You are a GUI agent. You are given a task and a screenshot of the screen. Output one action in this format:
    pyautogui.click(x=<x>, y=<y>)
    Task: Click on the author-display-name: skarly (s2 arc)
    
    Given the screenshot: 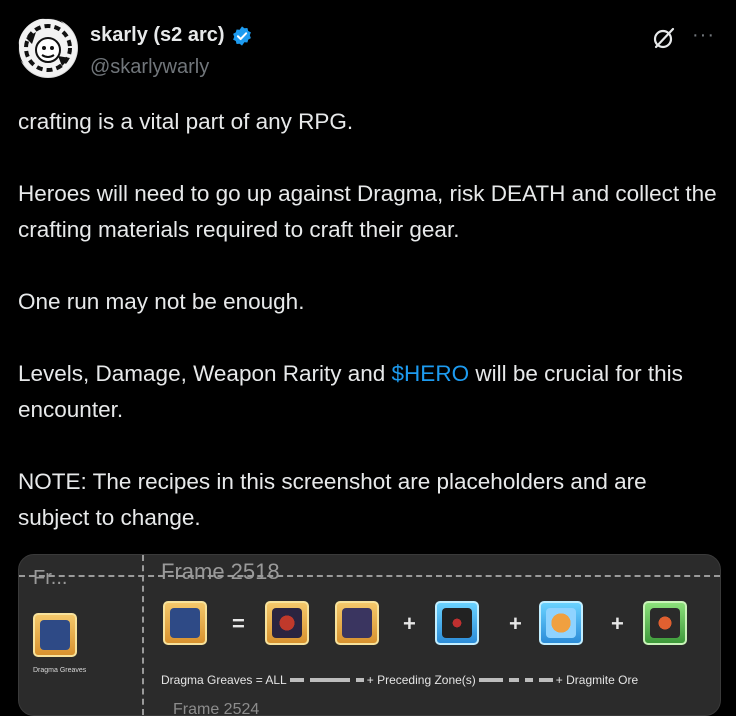 What is the action you would take?
    pyautogui.click(x=157, y=35)
    